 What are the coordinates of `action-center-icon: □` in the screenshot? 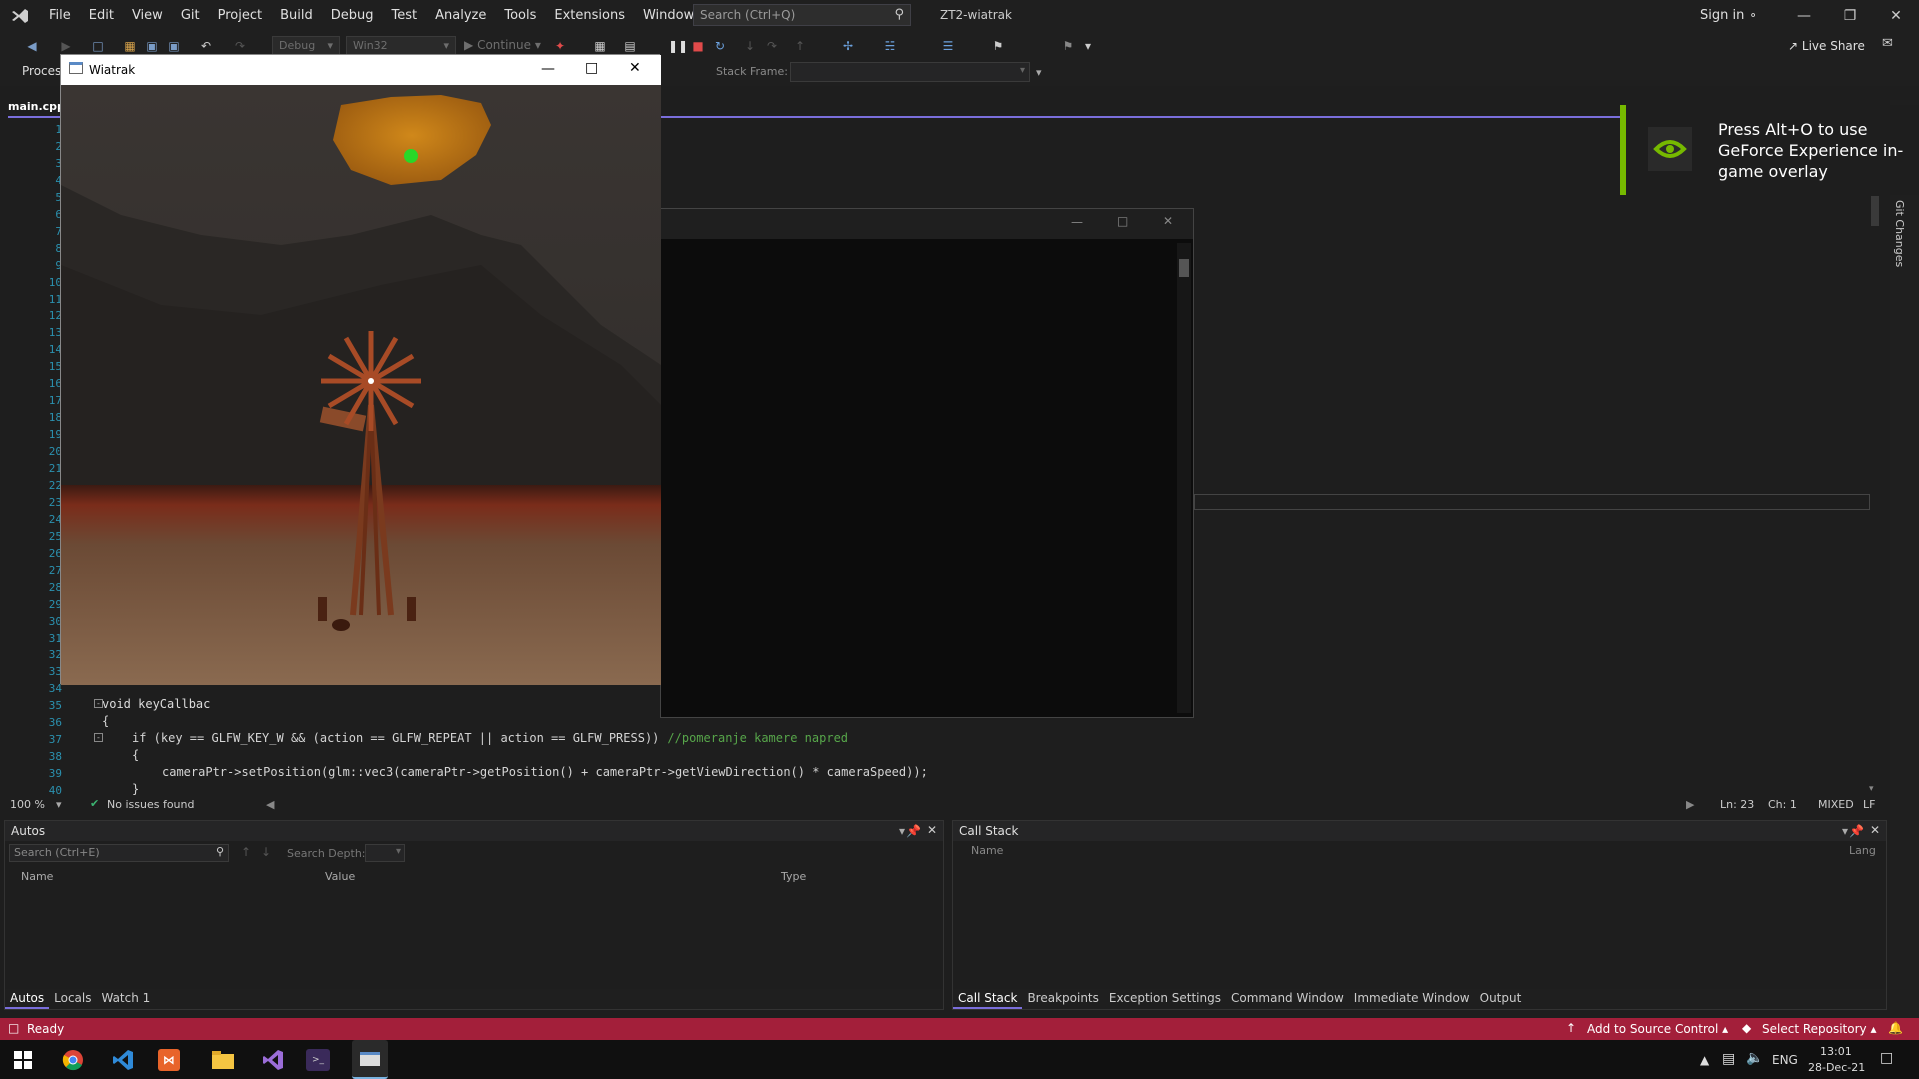 It's located at (1886, 1058).